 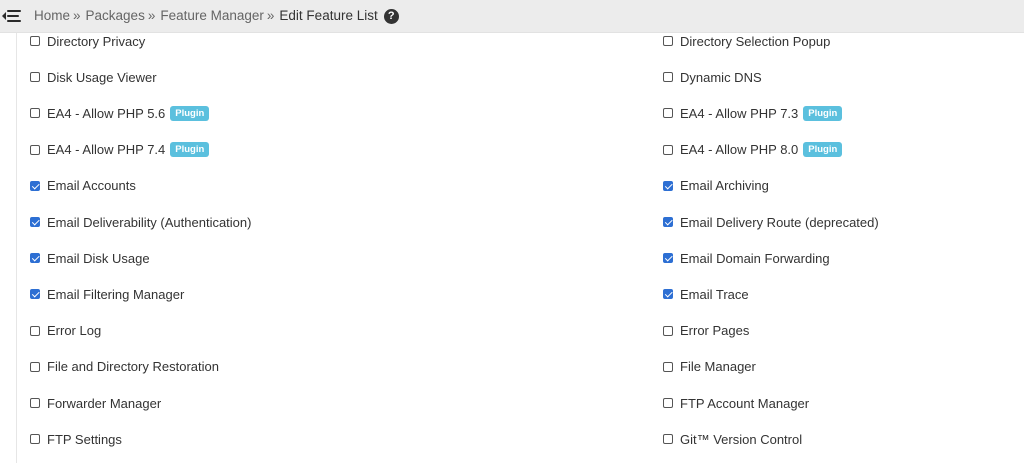 I want to click on feature-item: Error Log, so click(x=65, y=331).